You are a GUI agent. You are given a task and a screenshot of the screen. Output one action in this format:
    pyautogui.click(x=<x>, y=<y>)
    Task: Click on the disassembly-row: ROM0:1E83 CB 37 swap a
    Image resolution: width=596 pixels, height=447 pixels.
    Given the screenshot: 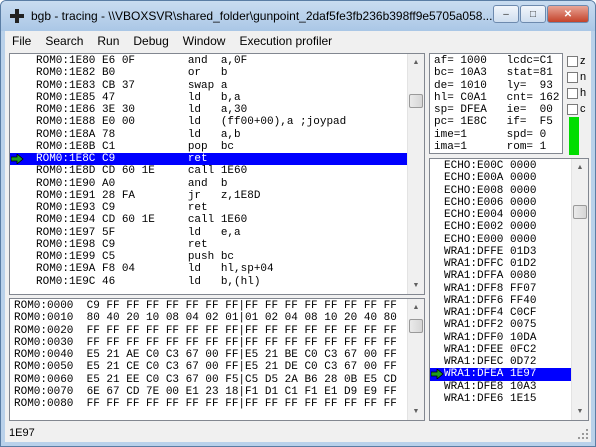 What is the action you would take?
    pyautogui.click(x=209, y=86)
    